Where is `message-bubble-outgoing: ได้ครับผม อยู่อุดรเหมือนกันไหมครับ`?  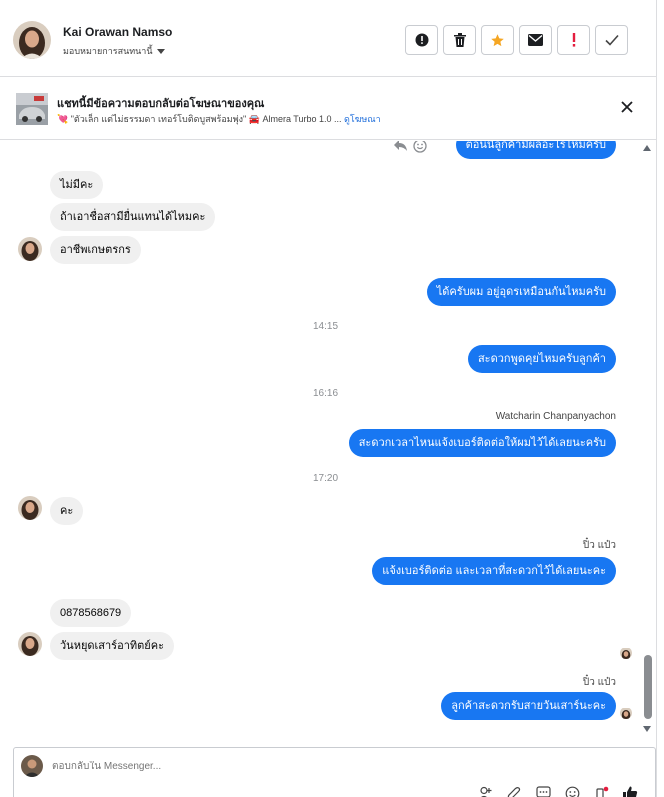
message-bubble-outgoing: ได้ครับผม อยู่อุดรเหมือนกันไหมครับ is located at coordinates (521, 292).